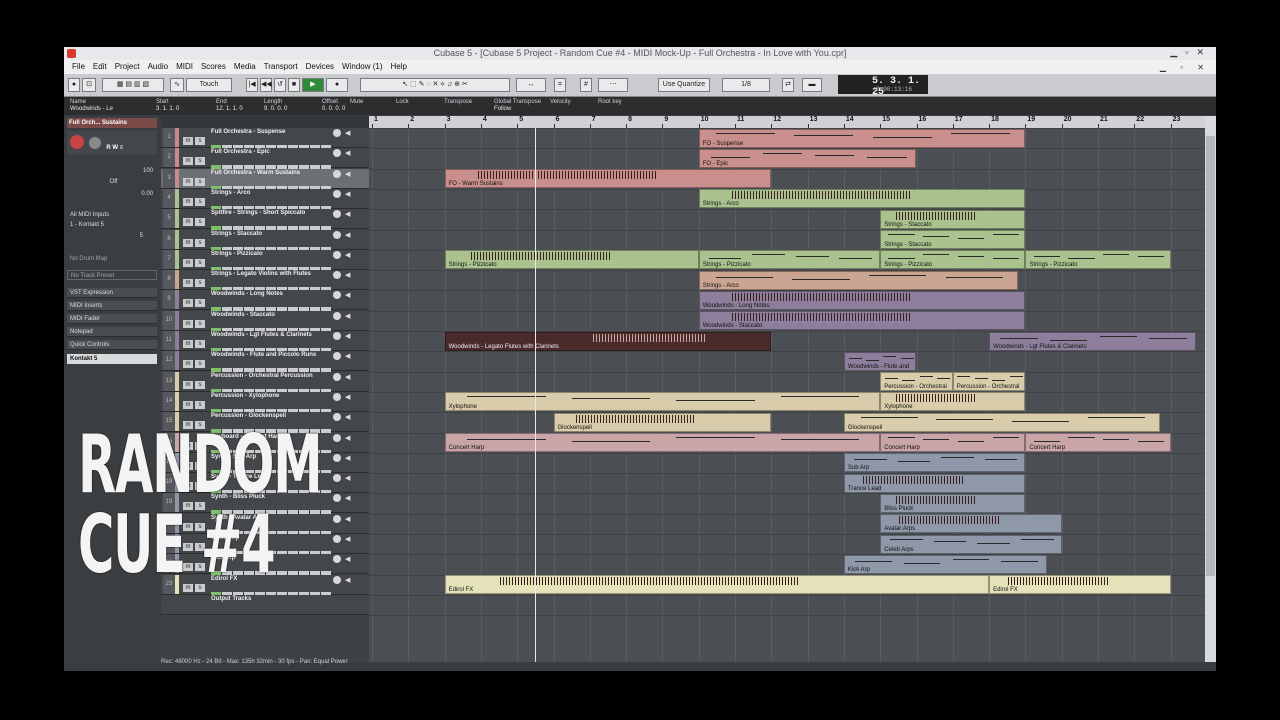 Image resolution: width=1280 pixels, height=720 pixels. Describe the element at coordinates (586, 85) in the screenshot. I see `grid-icon: #` at that location.